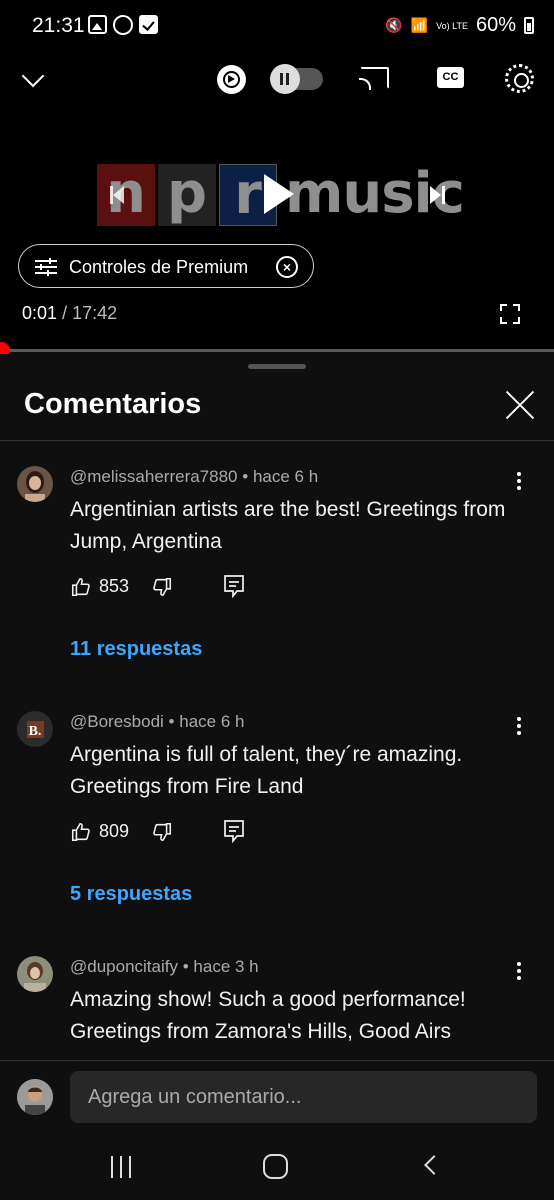  I want to click on comment-composer, so click(277, 1098).